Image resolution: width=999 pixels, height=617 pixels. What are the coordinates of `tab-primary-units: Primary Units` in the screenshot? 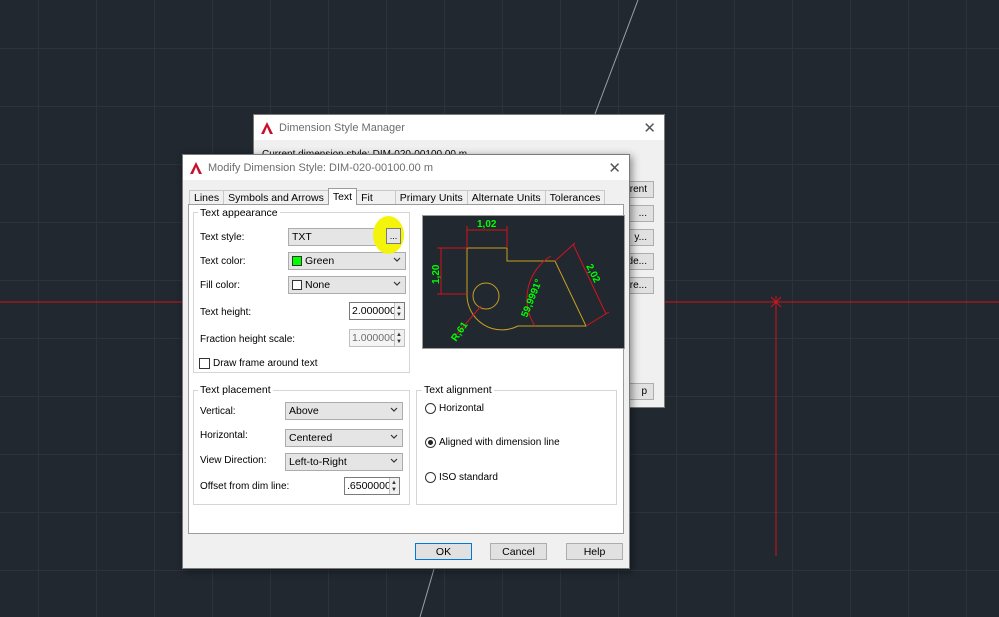 It's located at (431, 197).